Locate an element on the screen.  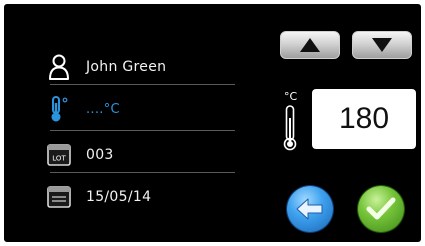
decrease-button is located at coordinates (382, 45).